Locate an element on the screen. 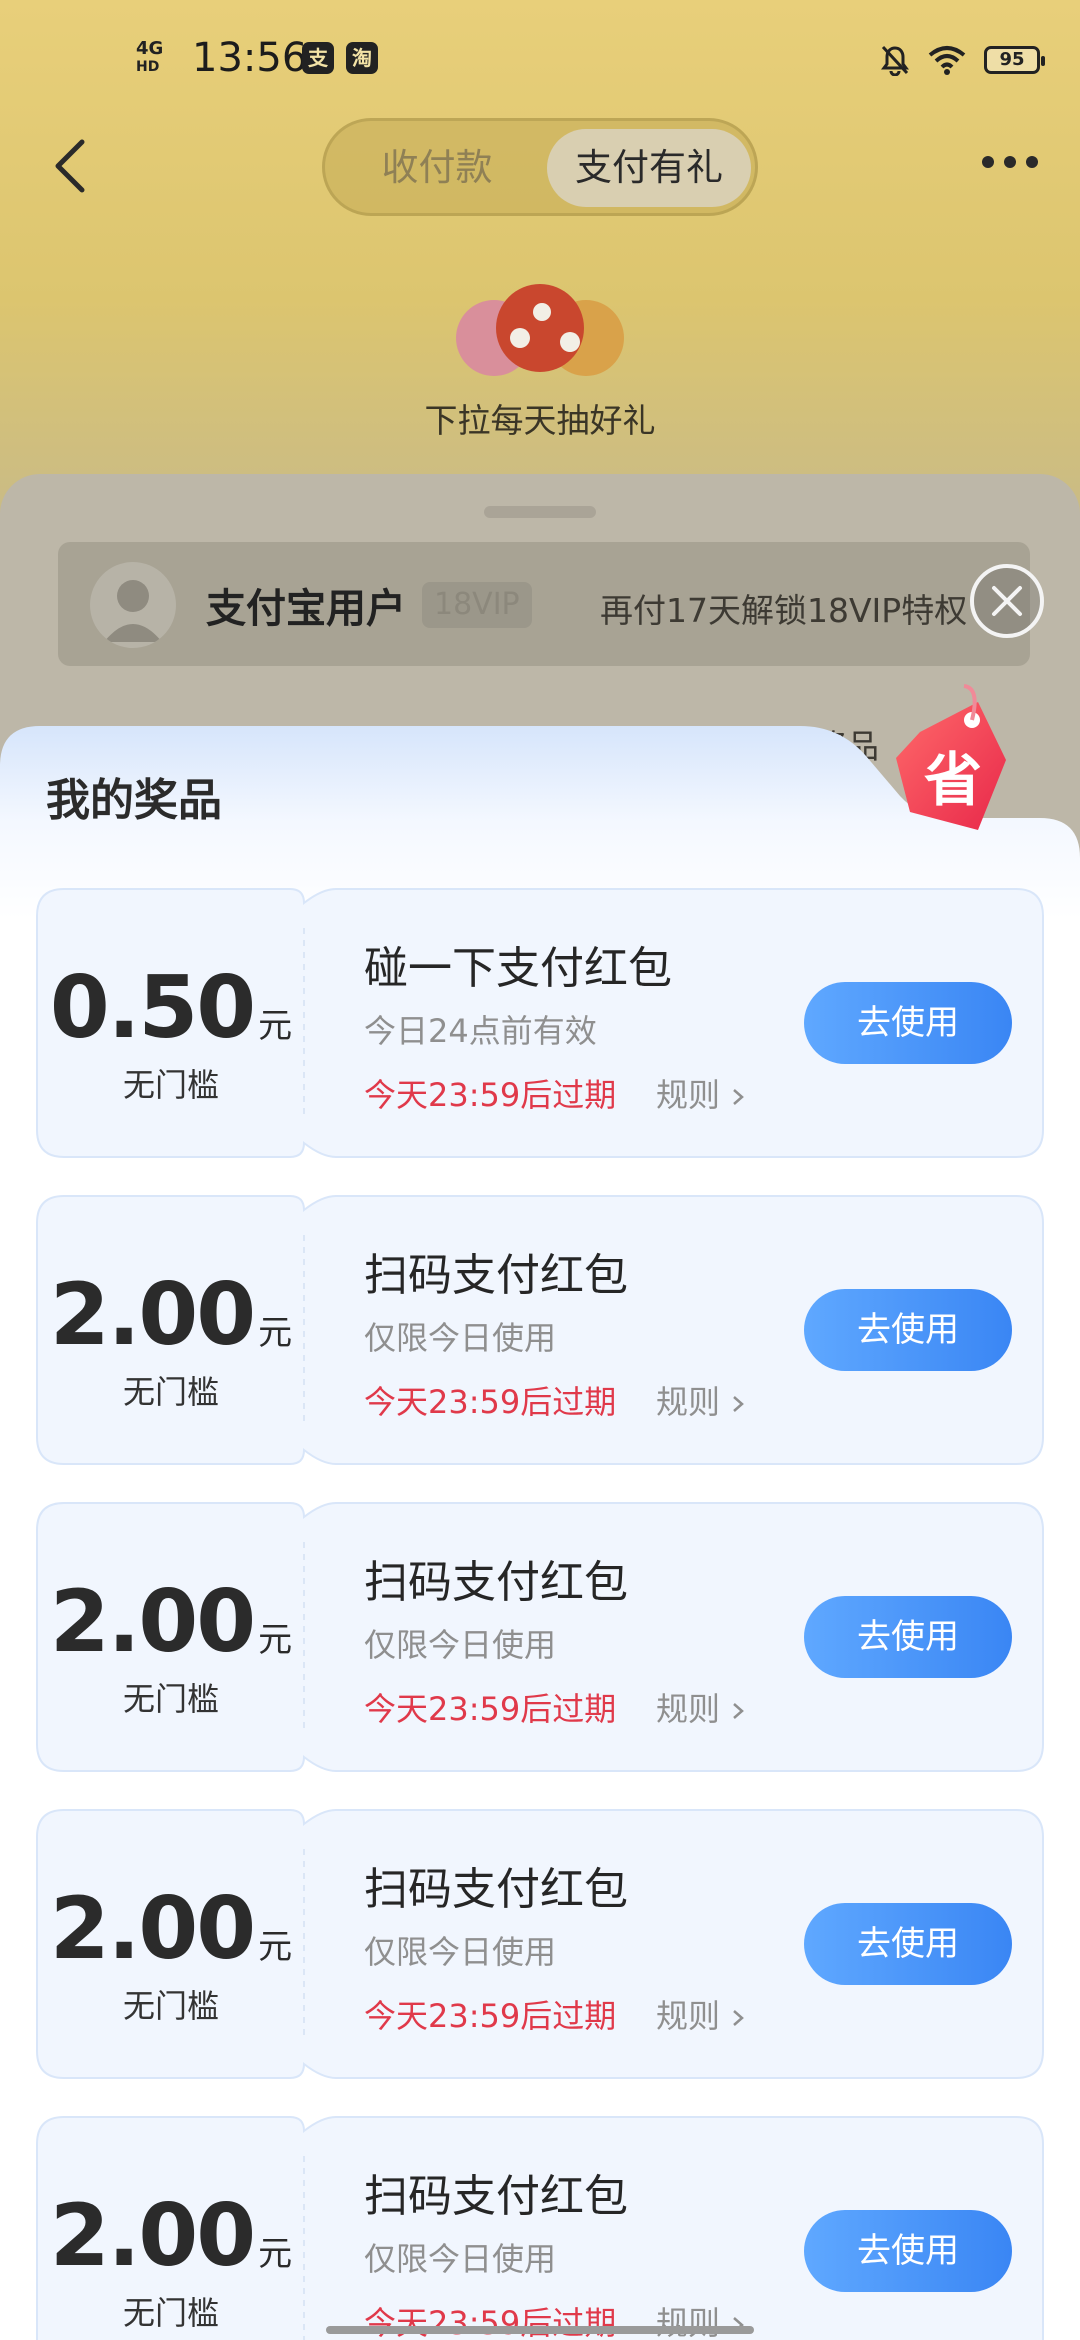 This screenshot has width=1080, height=2340. close-icon is located at coordinates (1007, 601).